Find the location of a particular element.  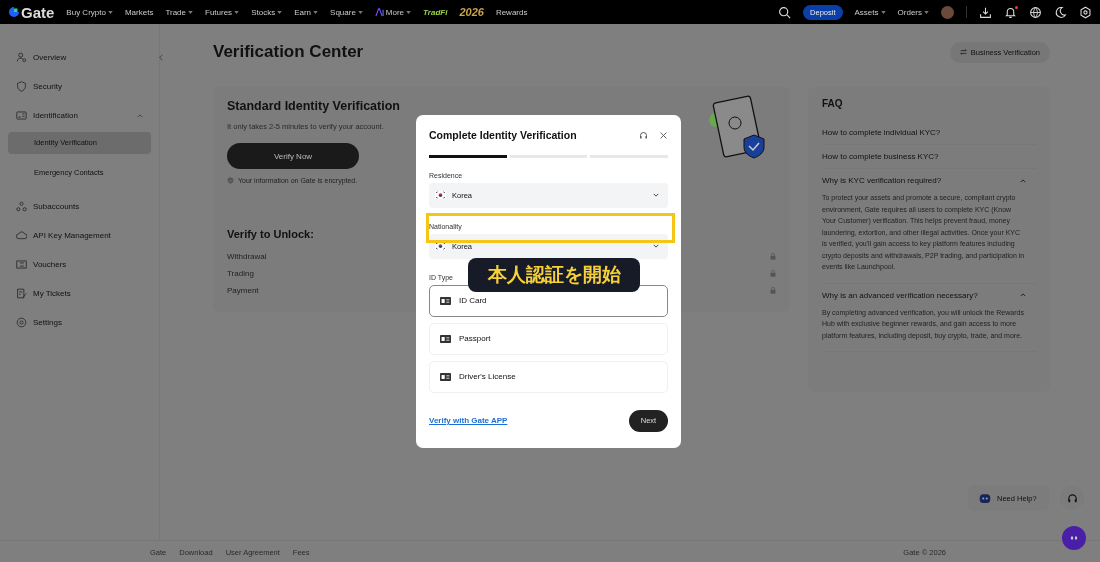

sidebar-item: Vouchers is located at coordinates (79, 264).